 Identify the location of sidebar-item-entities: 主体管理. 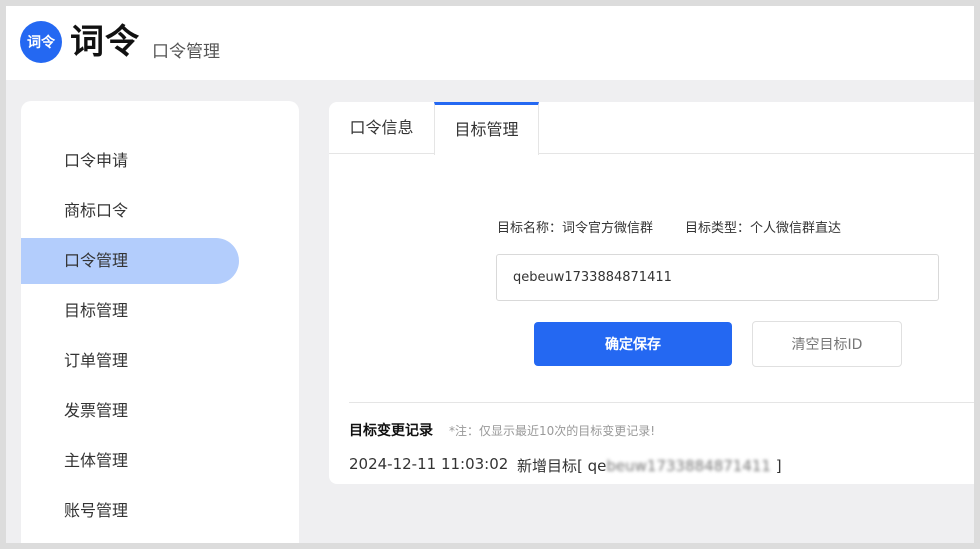
(130, 461).